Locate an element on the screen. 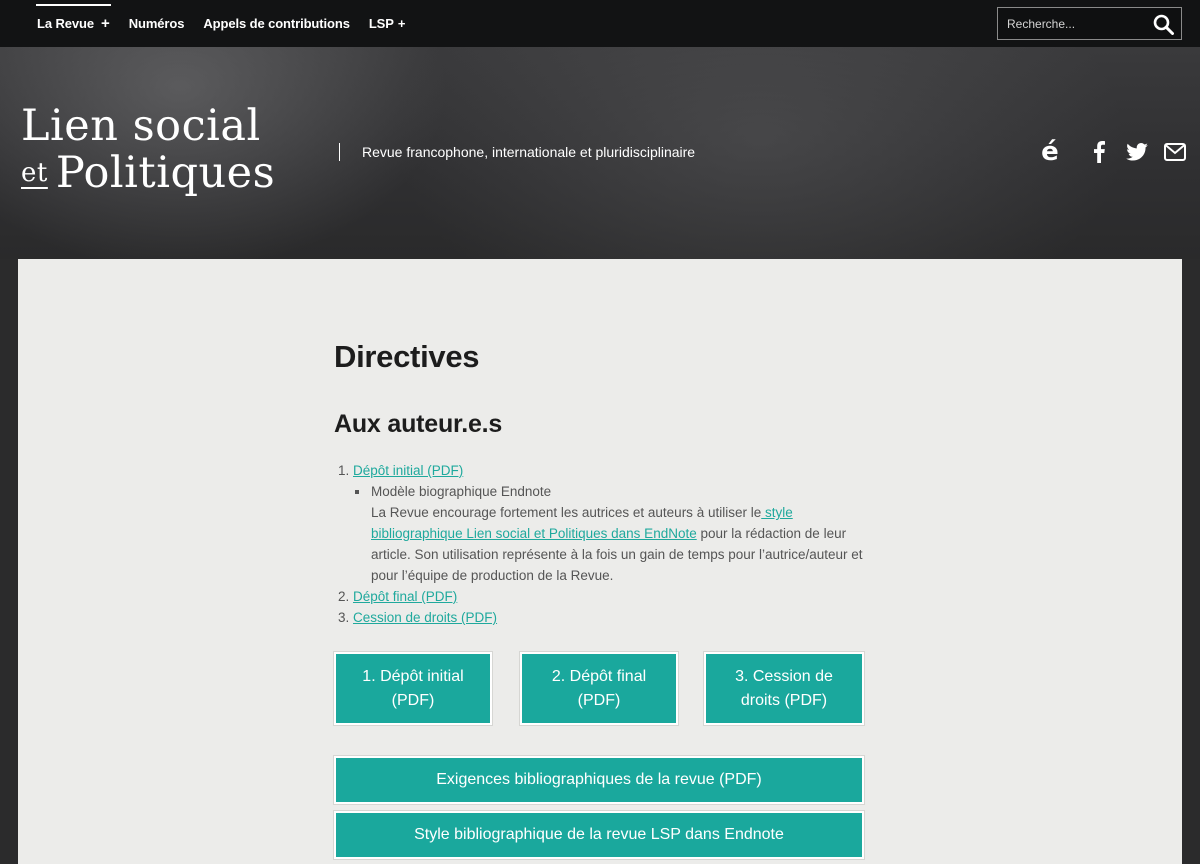 This screenshot has width=1200, height=864. nav-item-label: Appels de contributions is located at coordinates (276, 23).